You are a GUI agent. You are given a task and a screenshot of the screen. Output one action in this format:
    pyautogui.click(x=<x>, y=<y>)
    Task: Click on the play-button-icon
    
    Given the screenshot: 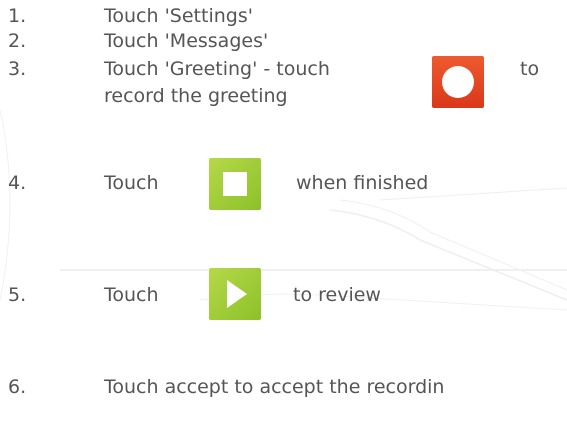 What is the action you would take?
    pyautogui.click(x=235, y=294)
    